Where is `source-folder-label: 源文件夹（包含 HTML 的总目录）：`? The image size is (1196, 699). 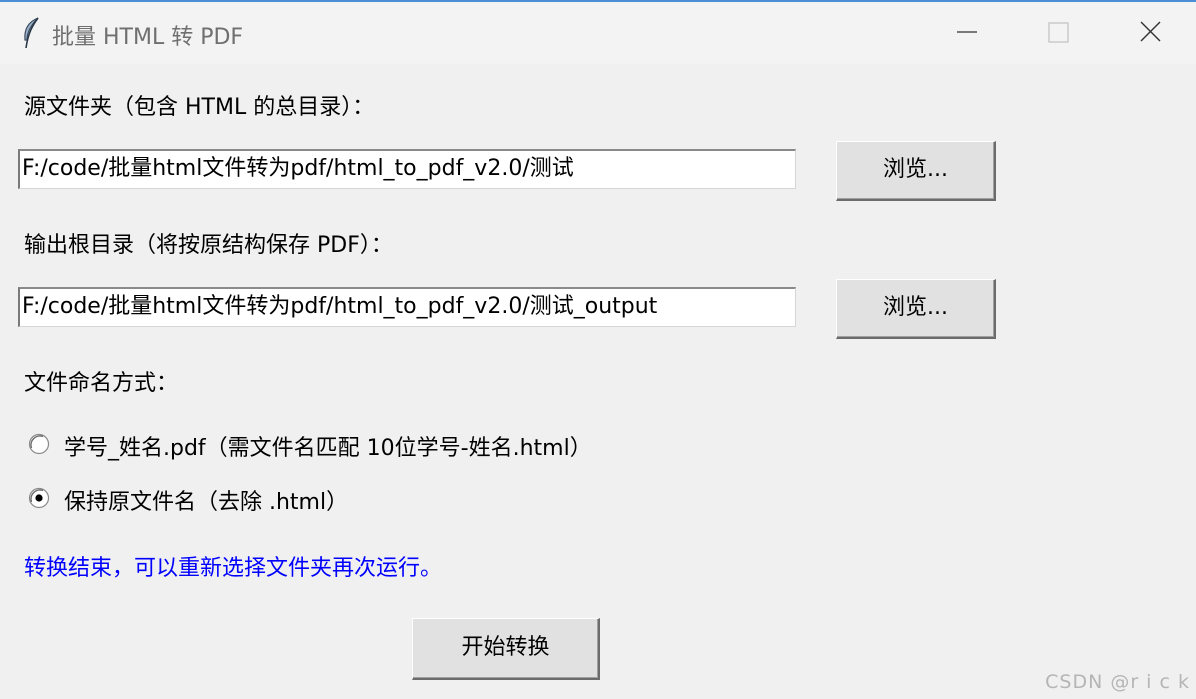
source-folder-label: 源文件夹（包含 HTML 的总目录）： is located at coordinates (199, 107).